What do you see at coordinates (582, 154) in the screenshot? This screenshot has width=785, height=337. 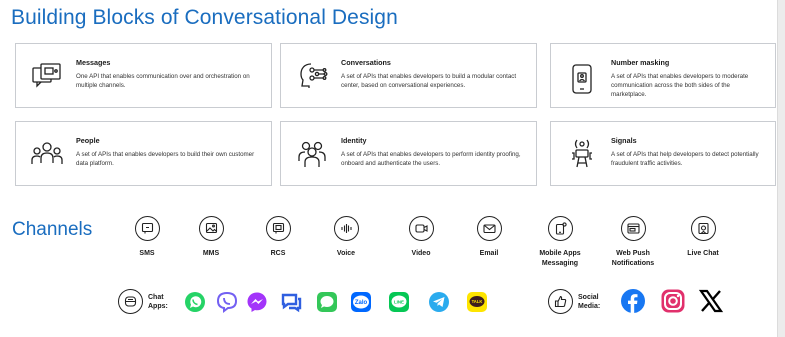 I see `signal-tower-icon` at bounding box center [582, 154].